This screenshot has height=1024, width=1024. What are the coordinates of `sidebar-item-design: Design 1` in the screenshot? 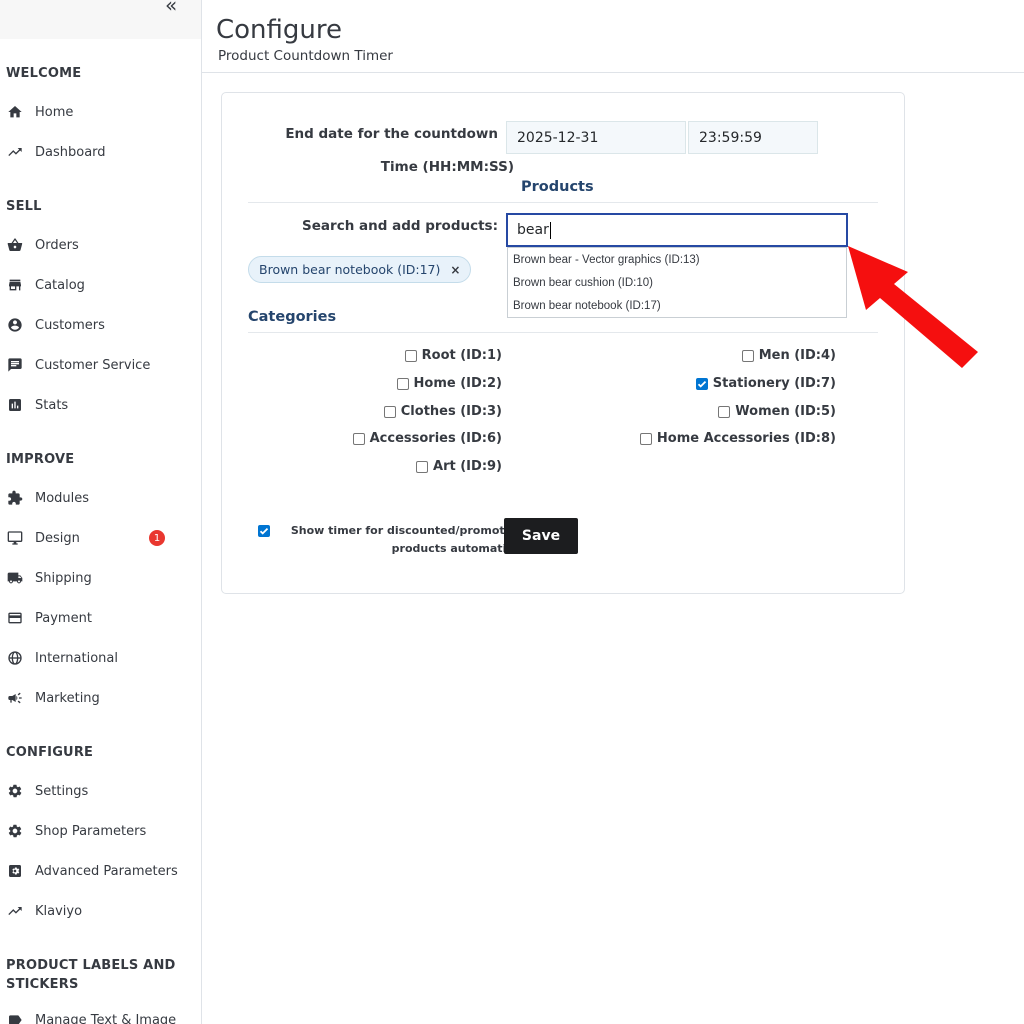 It's located at (100, 538).